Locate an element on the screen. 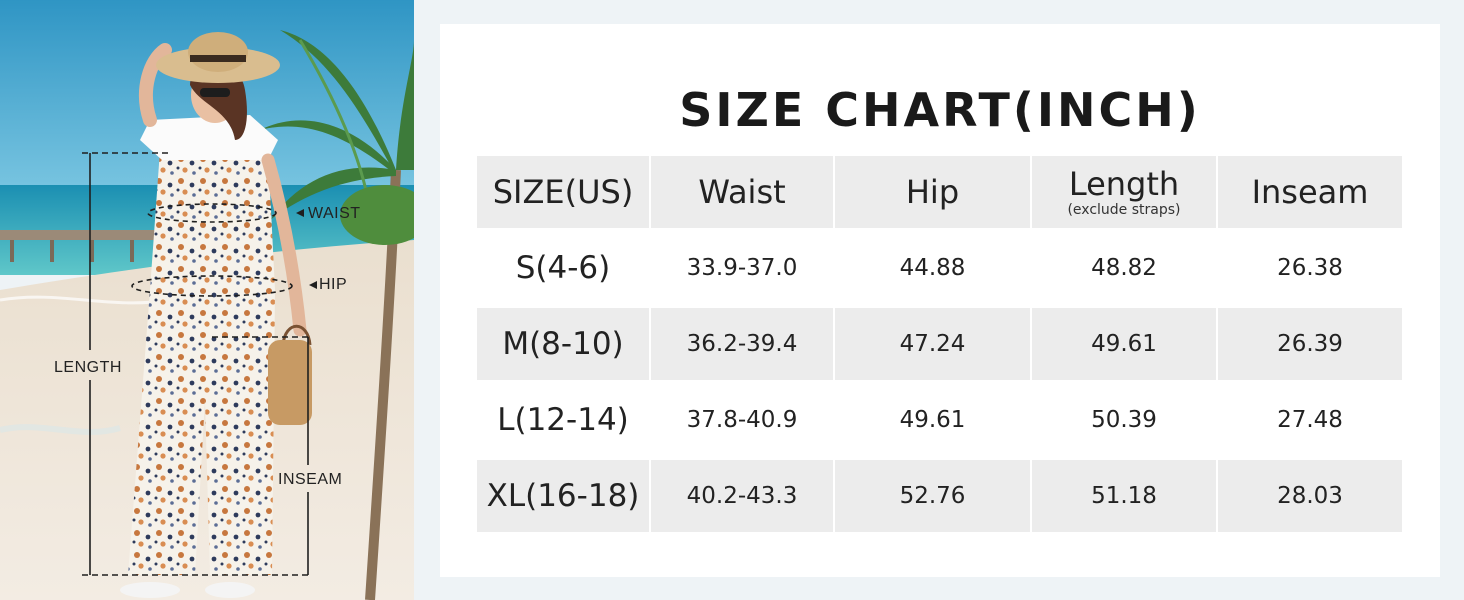  cell-size: M(8-10) is located at coordinates (563, 344).